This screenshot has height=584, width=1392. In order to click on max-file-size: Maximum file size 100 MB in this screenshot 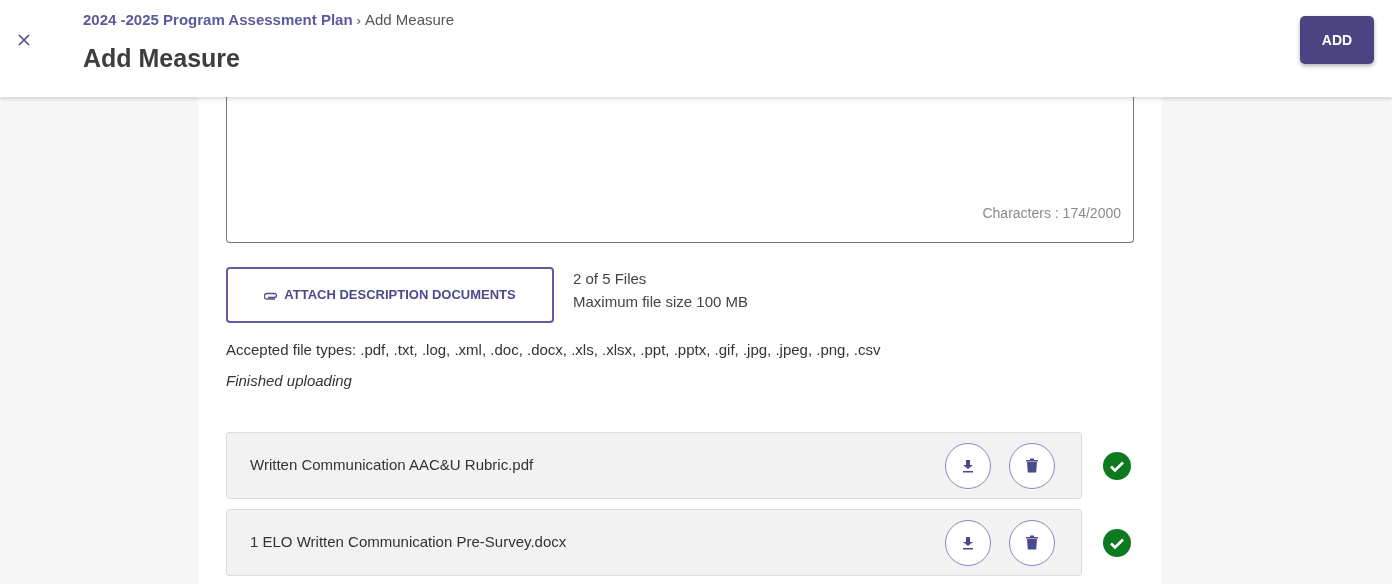, I will do `click(661, 302)`.